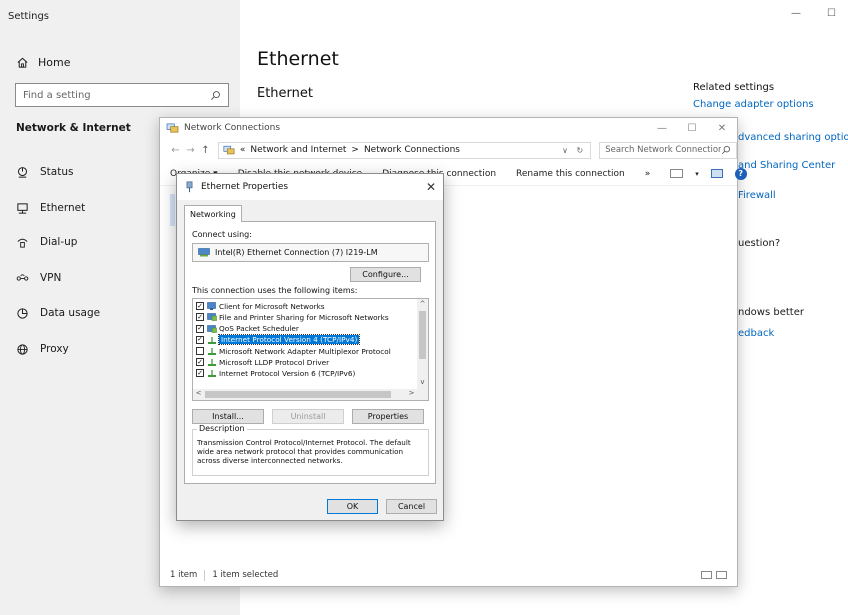 The image size is (848, 615). Describe the element at coordinates (714, 575) in the screenshot. I see `status-view-buttons` at that location.